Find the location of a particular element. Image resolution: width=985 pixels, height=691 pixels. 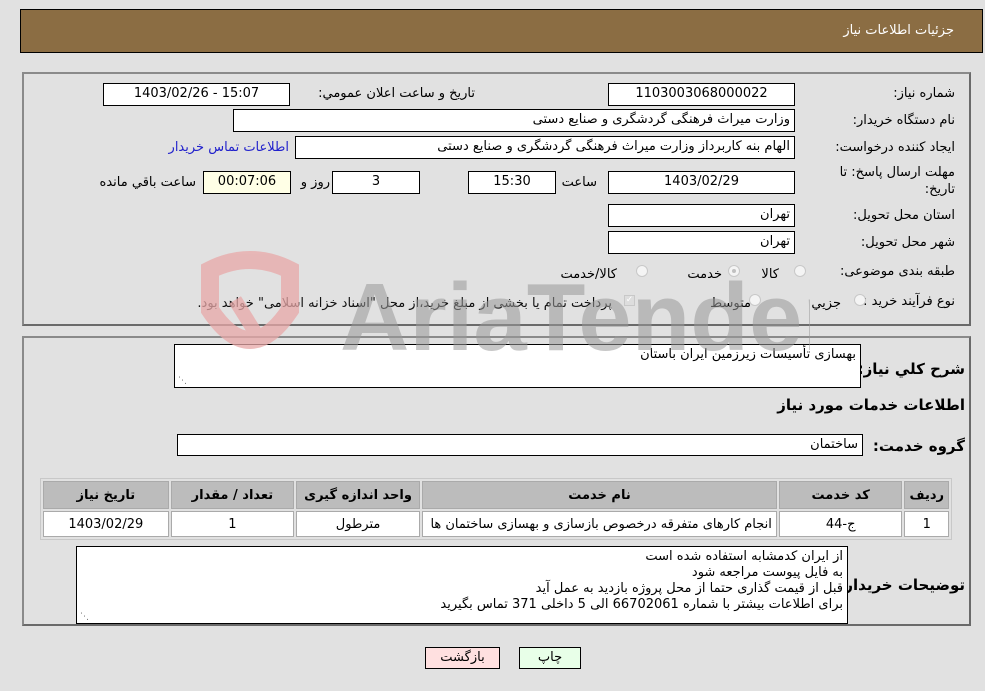

cell-row-number: 1 is located at coordinates (926, 524).